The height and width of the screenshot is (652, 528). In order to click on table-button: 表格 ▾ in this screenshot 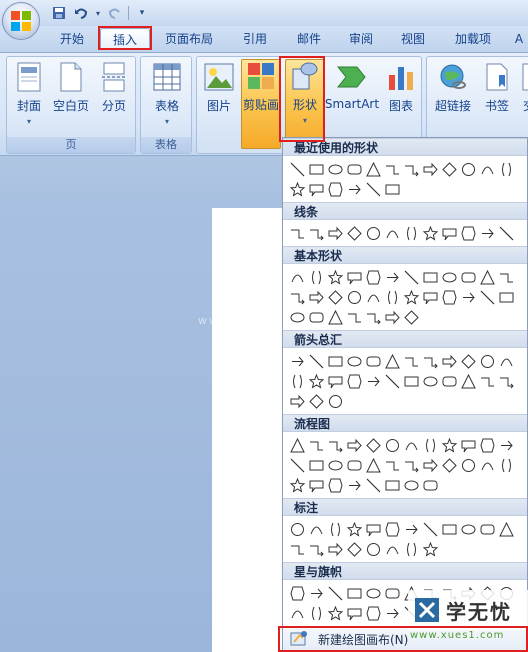, I will do `click(167, 97)`.